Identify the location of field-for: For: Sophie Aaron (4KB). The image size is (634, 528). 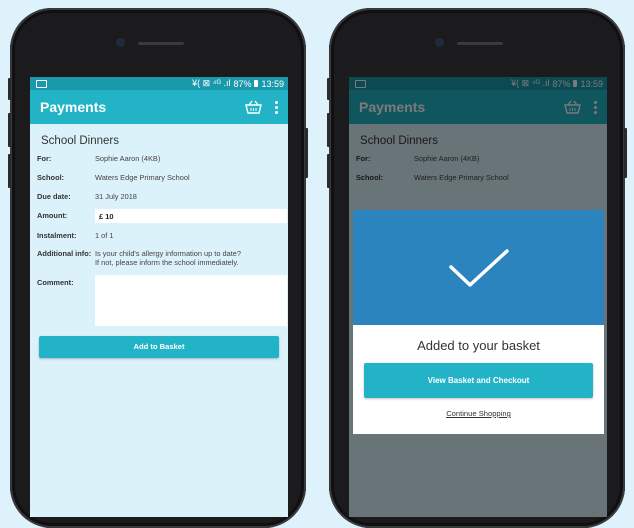
(159, 158).